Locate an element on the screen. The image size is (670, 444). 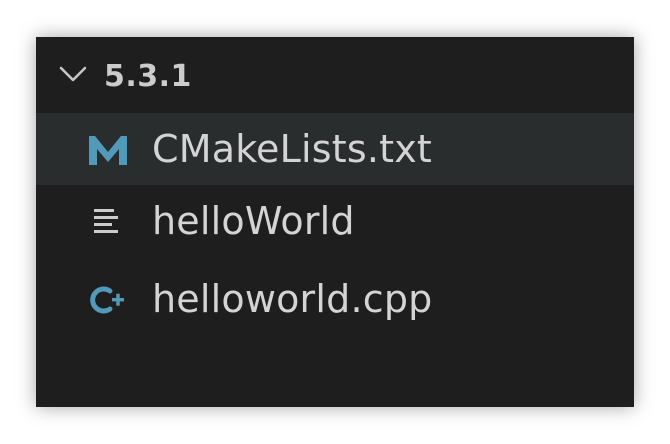
file-row-helloworld: helloWorld is located at coordinates (335, 221).